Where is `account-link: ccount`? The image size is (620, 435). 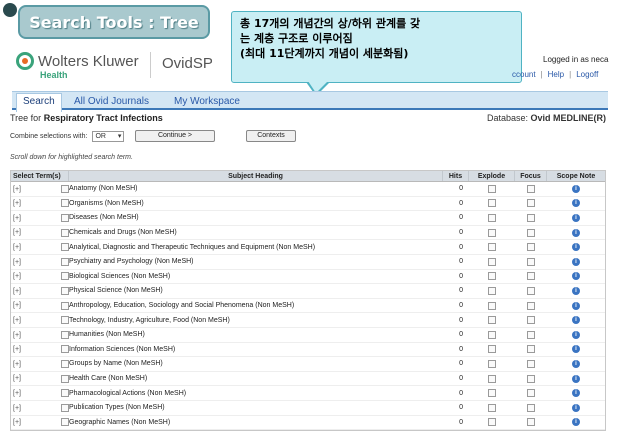
account-link: ccount is located at coordinates (524, 74).